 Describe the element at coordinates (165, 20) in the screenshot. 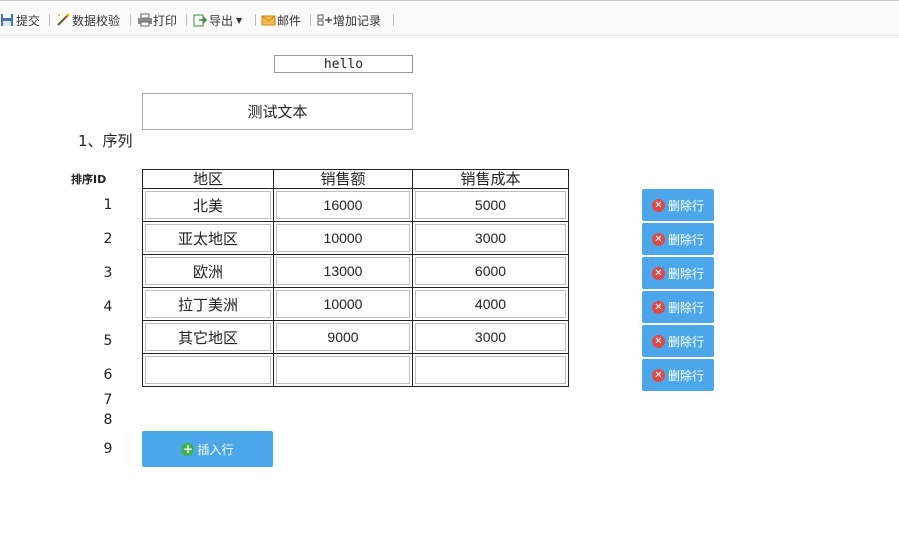

I see `print-label: 打印` at that location.